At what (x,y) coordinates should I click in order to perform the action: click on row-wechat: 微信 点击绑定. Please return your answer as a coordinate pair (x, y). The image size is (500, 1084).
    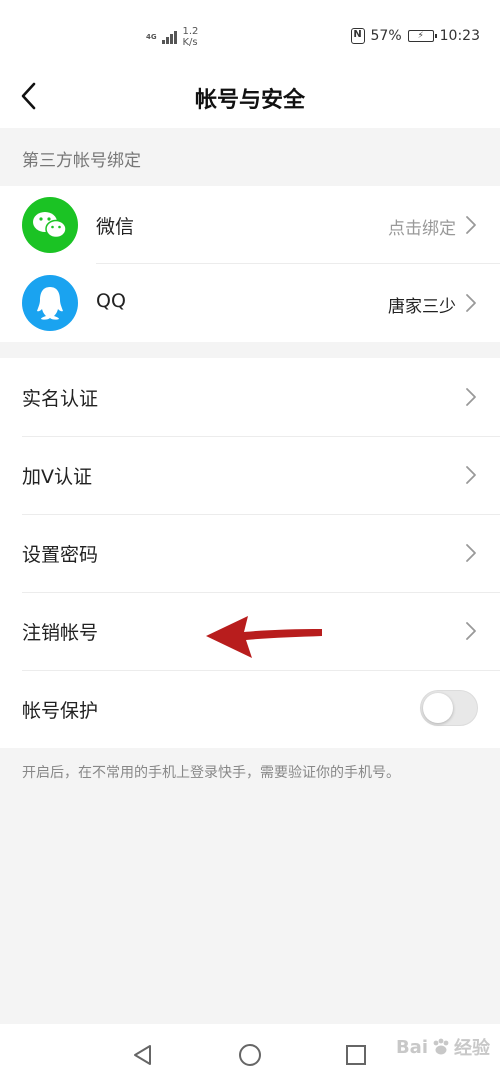
    Looking at the image, I should click on (250, 225).